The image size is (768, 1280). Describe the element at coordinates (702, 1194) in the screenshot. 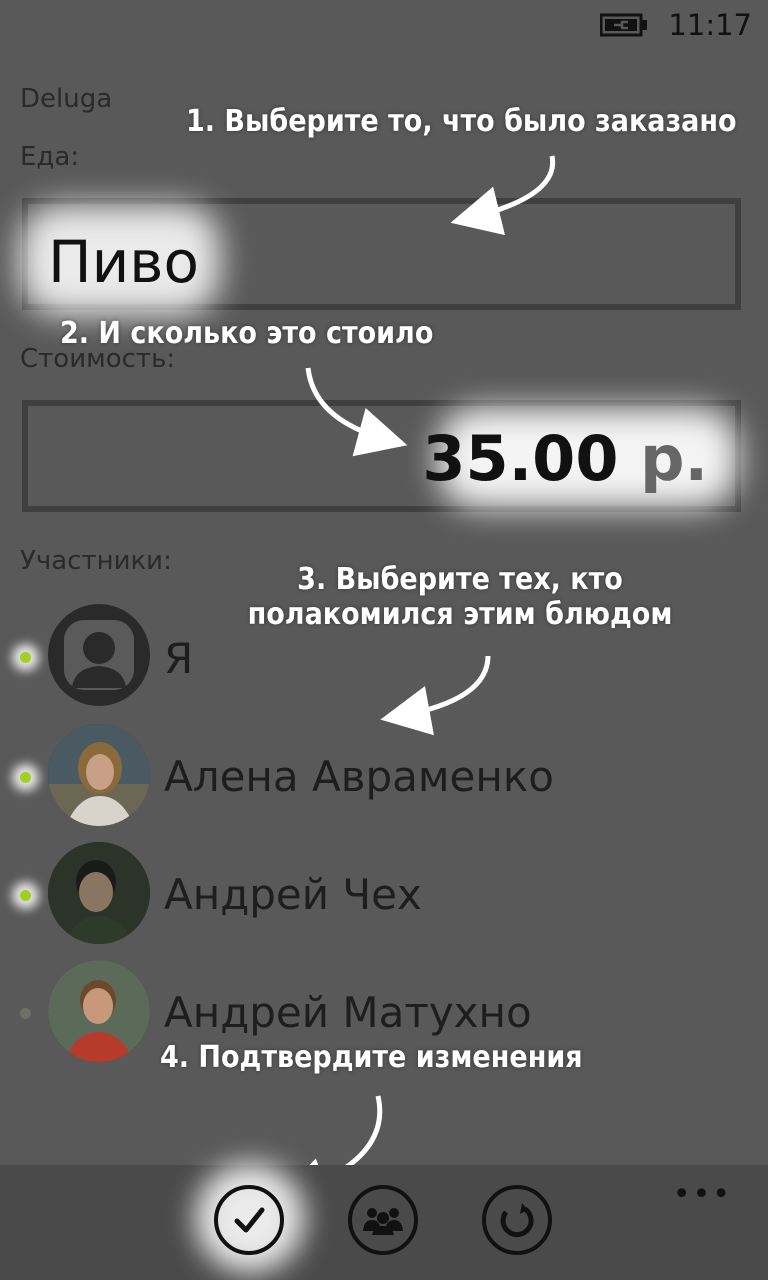

I see `more-options-button: •••` at that location.